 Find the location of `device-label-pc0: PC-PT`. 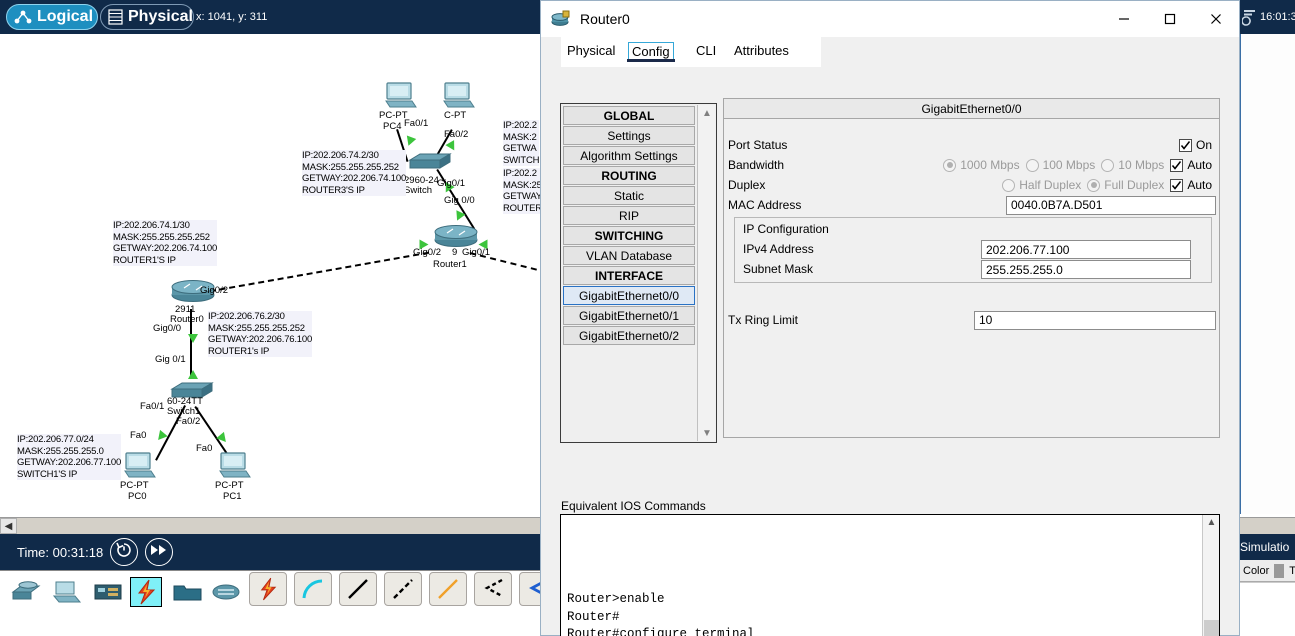

device-label-pc0: PC-PT is located at coordinates (134, 485).